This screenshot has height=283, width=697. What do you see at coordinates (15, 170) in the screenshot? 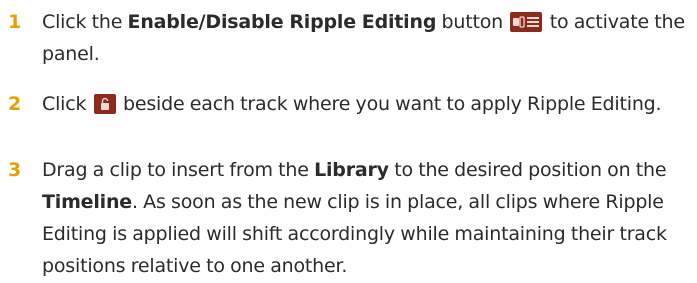
I see `step-number: 3` at bounding box center [15, 170].